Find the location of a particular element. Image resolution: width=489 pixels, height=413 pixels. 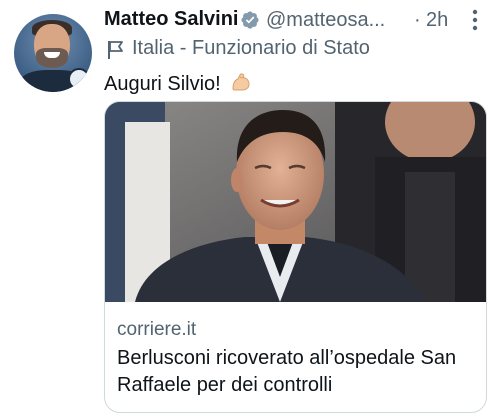

tweet-text-content: Auguri Silvio! is located at coordinates (162, 84).